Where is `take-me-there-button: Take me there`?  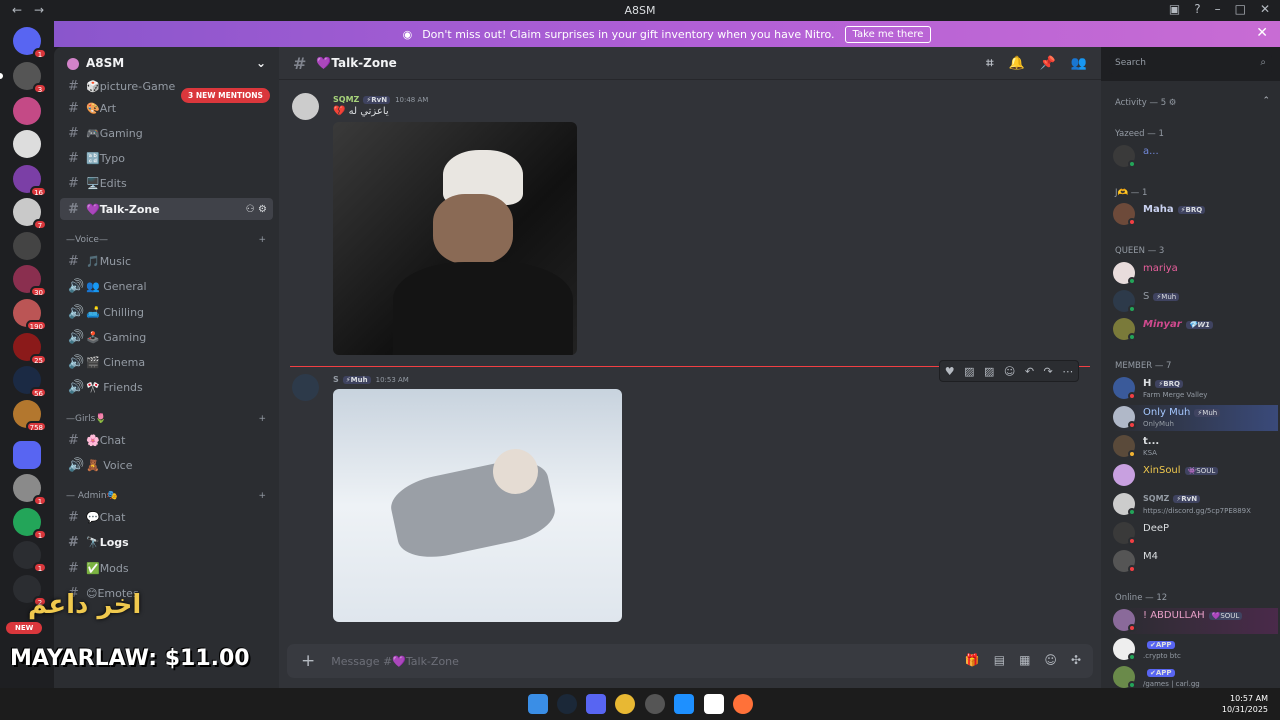 take-me-there-button: Take me there is located at coordinates (888, 34).